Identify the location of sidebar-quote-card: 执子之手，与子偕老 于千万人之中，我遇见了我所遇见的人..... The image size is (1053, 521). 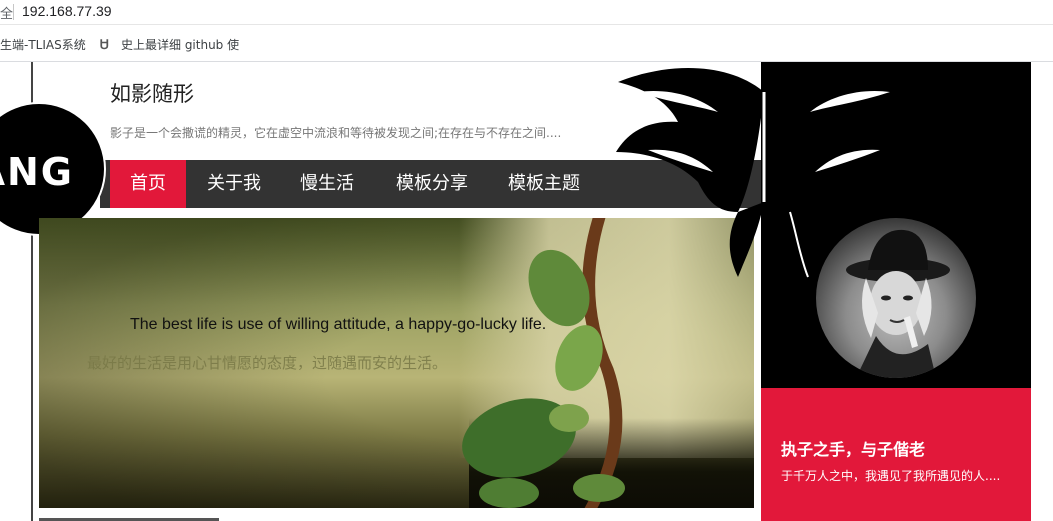
(896, 454).